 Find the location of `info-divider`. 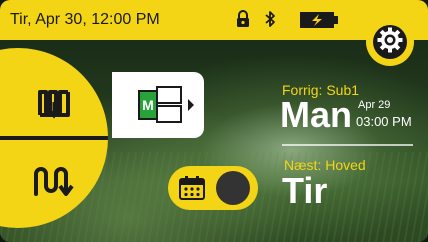

info-divider is located at coordinates (347, 145).